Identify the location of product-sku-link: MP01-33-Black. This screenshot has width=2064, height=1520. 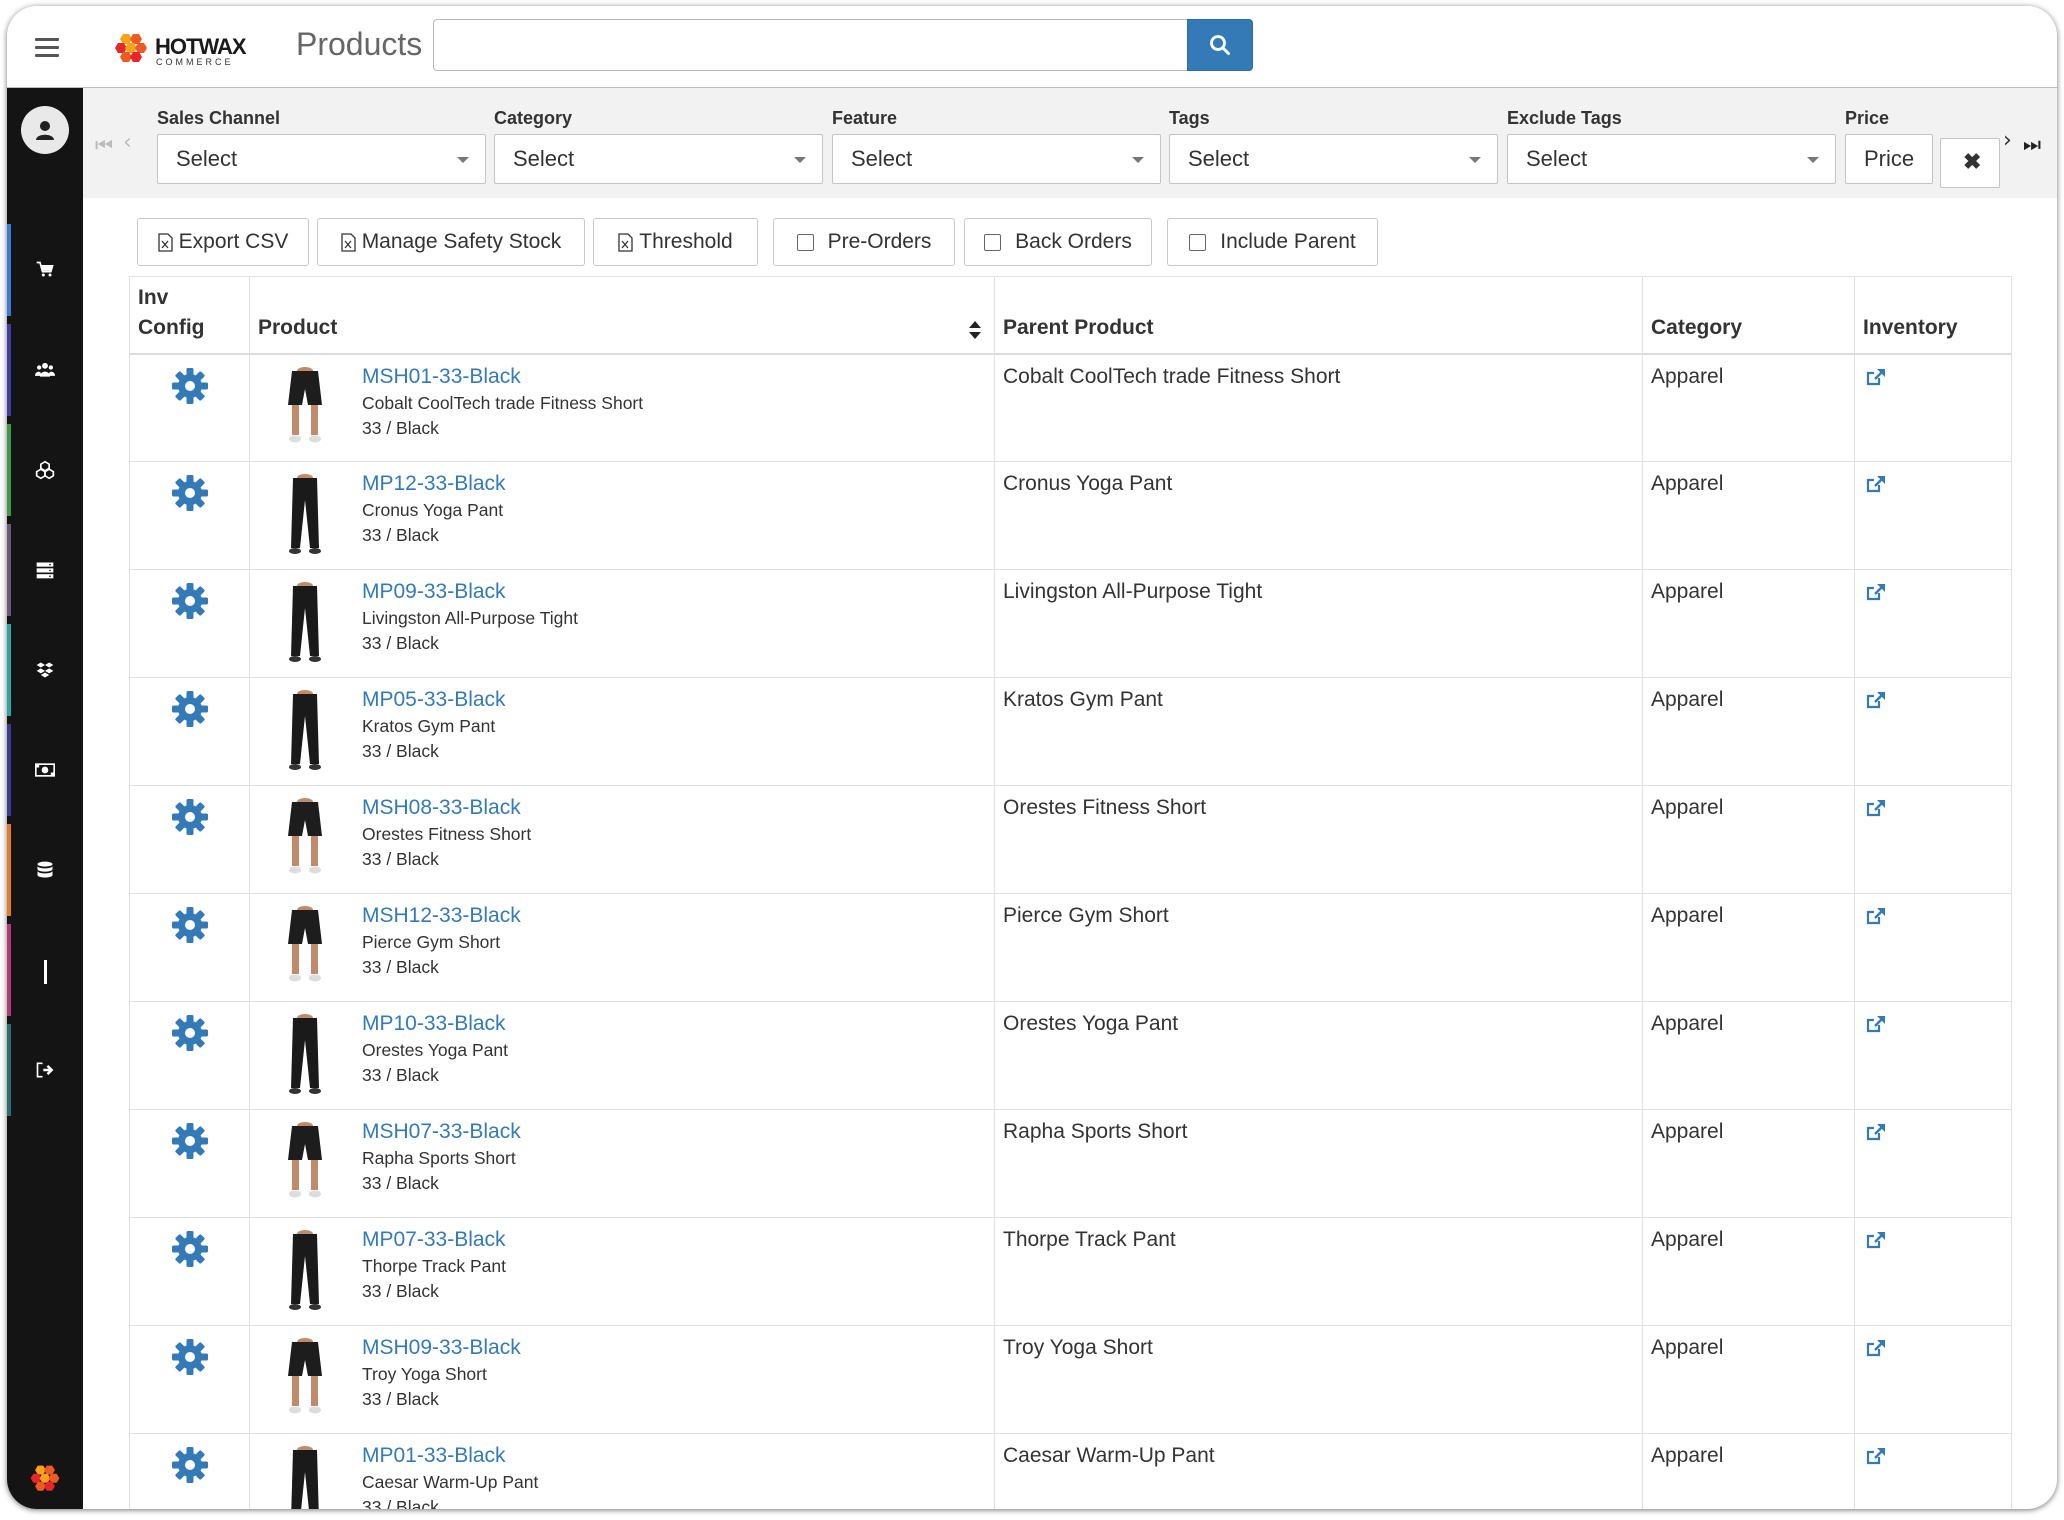
(450, 1456).